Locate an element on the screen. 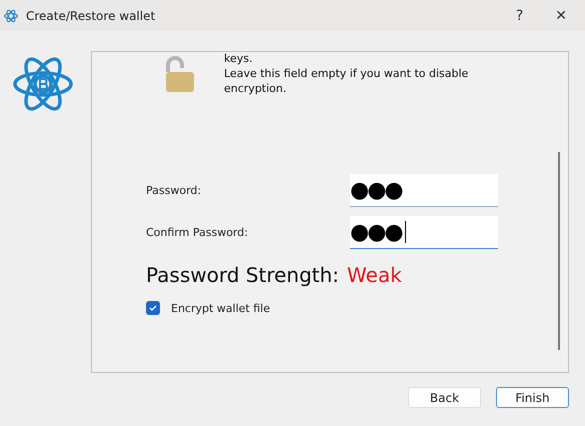 This screenshot has height=426, width=585. checkbox-label: Encrypt wallet file is located at coordinates (220, 308).